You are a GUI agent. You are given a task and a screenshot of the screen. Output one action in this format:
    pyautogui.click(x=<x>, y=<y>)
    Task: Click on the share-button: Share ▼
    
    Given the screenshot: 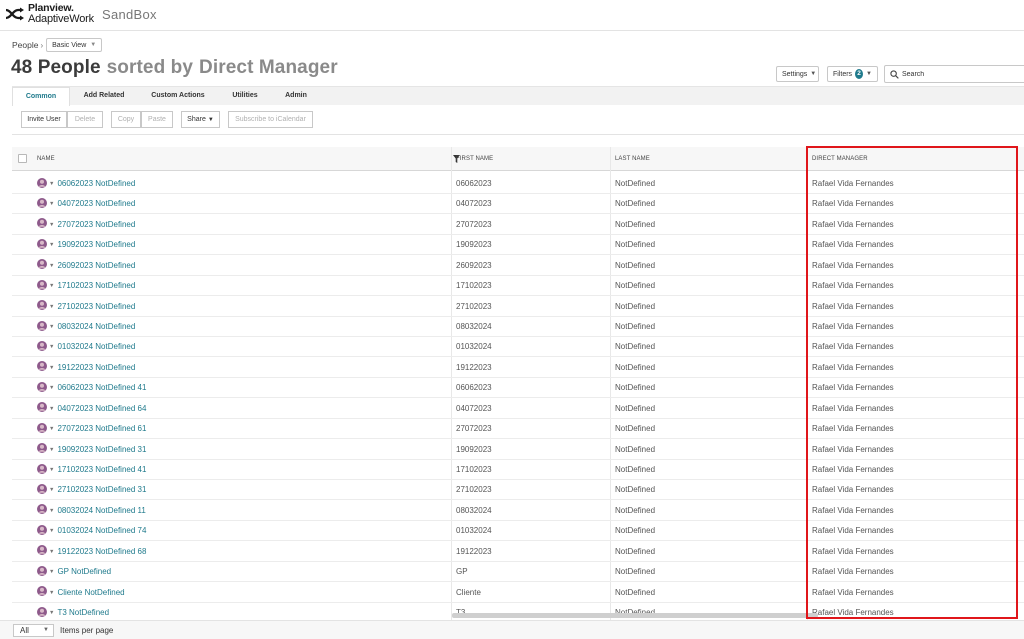 What is the action you would take?
    pyautogui.click(x=200, y=119)
    